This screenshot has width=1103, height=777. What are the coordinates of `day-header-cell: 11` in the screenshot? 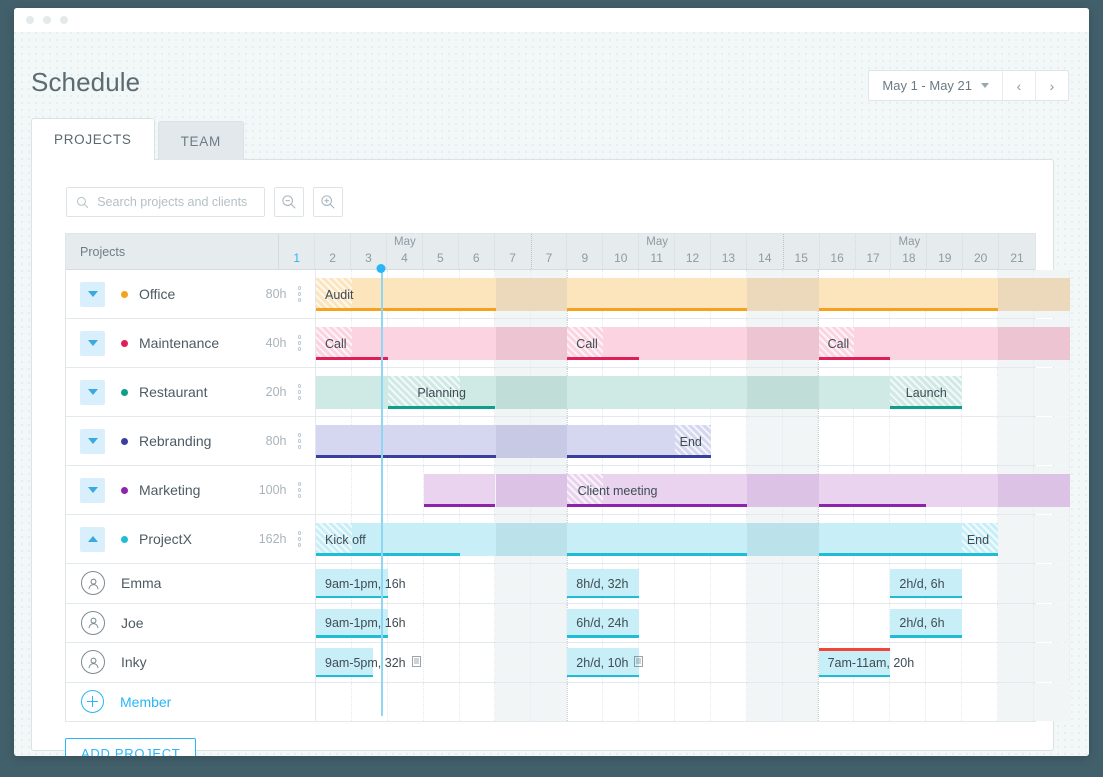 It's located at (657, 251).